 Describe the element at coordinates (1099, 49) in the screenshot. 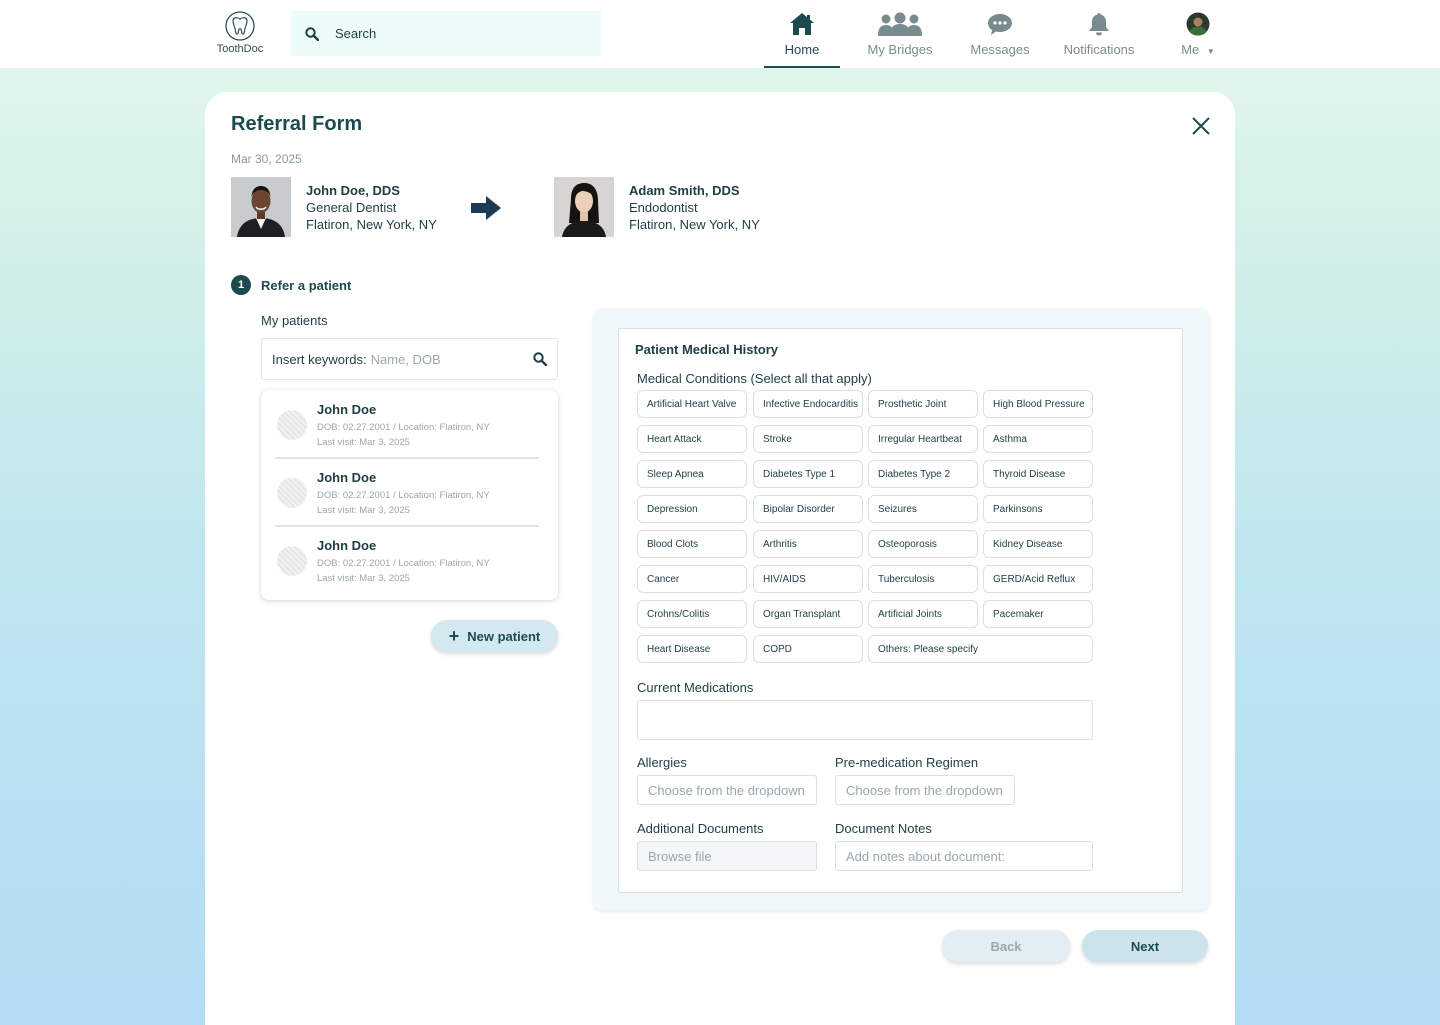

I see `nav-notifications-label: Notifications` at that location.